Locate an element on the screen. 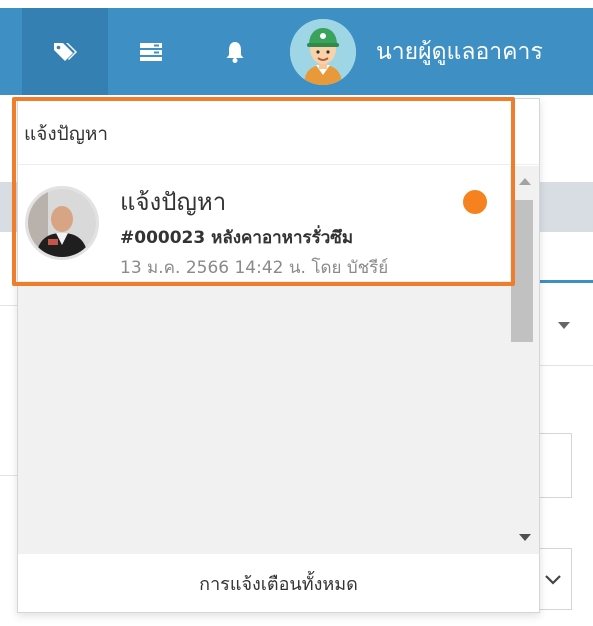 This screenshot has height=626, width=593. tags-icon is located at coordinates (65, 51).